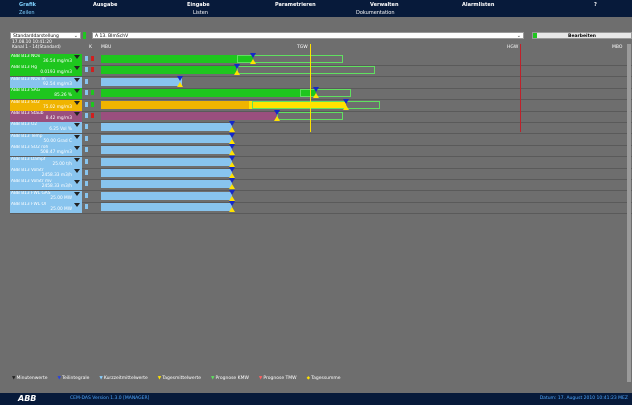 The image size is (632, 405). Describe the element at coordinates (125, 378) in the screenshot. I see `legend-label: Kurzzeitmittelwerte` at that location.